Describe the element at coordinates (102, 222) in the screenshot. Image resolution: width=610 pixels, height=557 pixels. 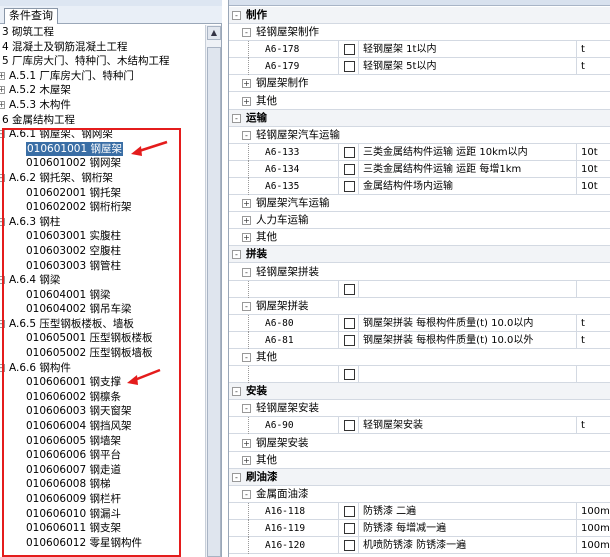
I see `tree-node: -A.6.3 钢柱` at that location.